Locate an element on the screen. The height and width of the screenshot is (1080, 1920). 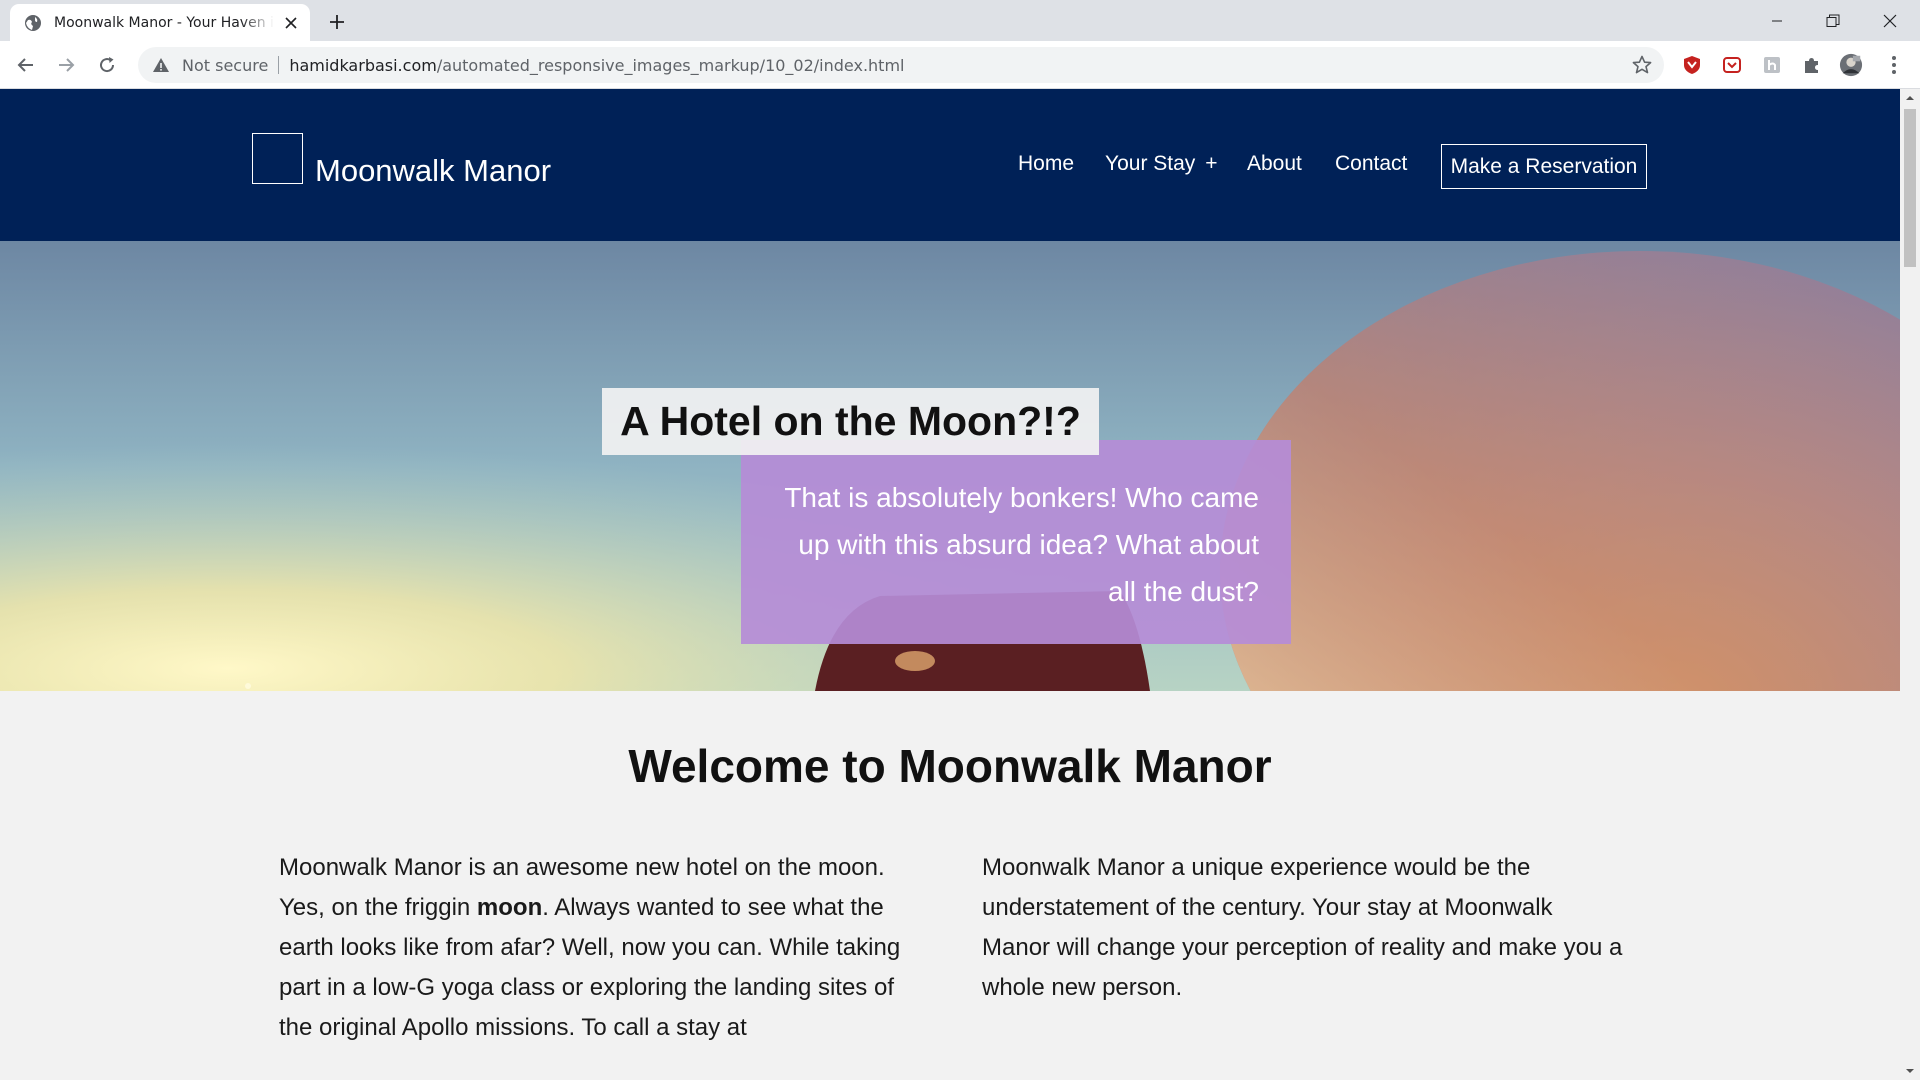
puzzle-extension-icon is located at coordinates (1812, 65).